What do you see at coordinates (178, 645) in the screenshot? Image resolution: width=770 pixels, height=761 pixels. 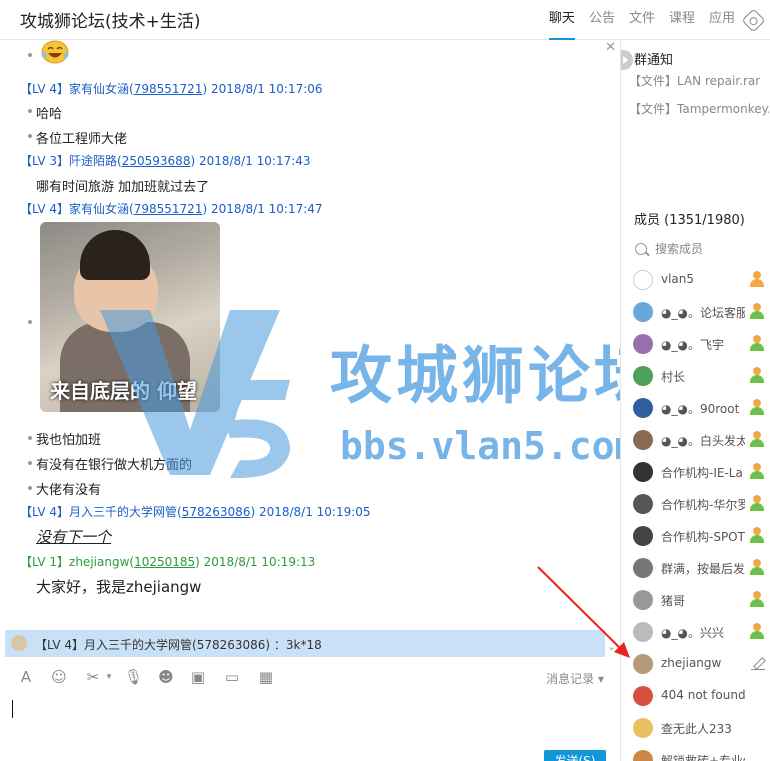 I see `banner-text: 【LV 4】月入三千的大学网管(578263086) ：3k*18` at bounding box center [178, 645].